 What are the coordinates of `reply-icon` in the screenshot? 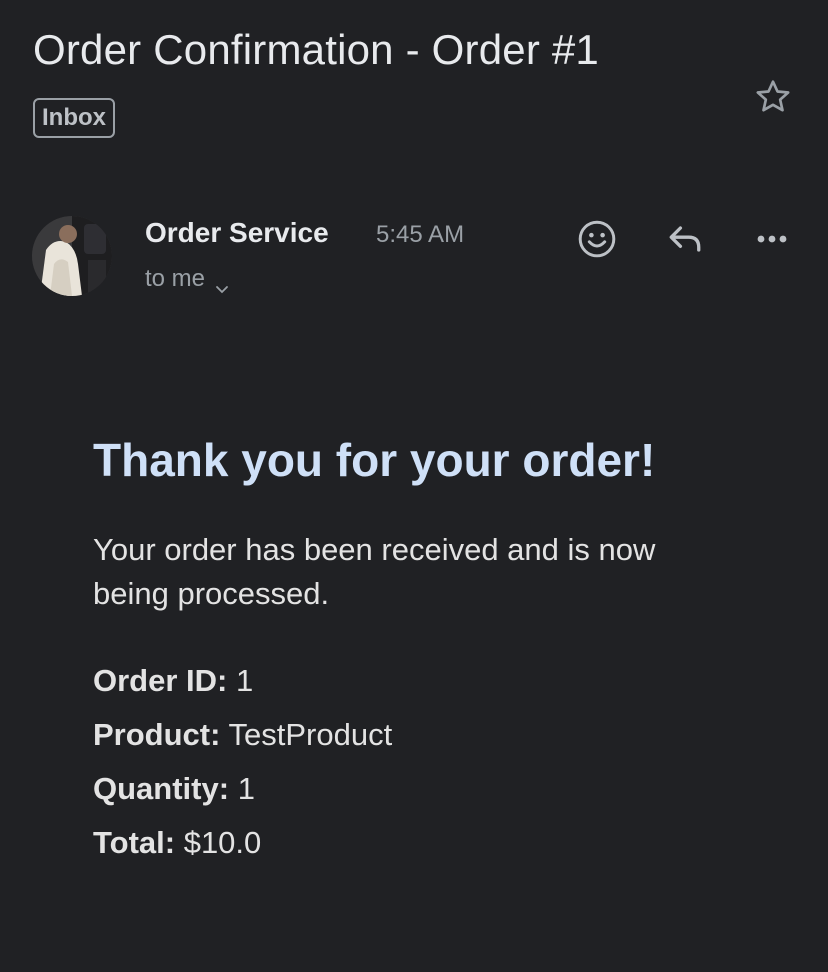 It's located at (685, 239).